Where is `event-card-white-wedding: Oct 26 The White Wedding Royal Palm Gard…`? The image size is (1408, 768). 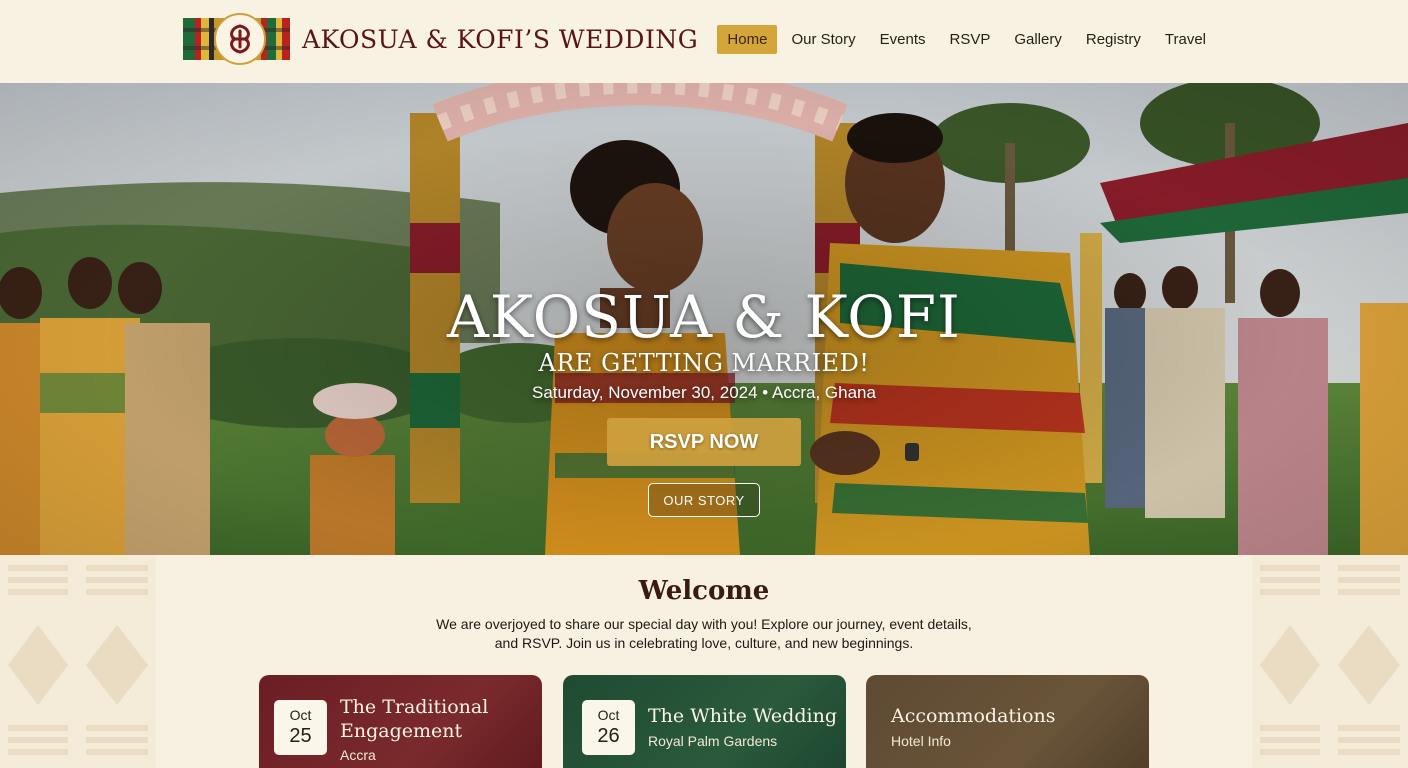
event-card-white-wedding: Oct 26 The White Wedding Royal Palm Gard… is located at coordinates (704, 721).